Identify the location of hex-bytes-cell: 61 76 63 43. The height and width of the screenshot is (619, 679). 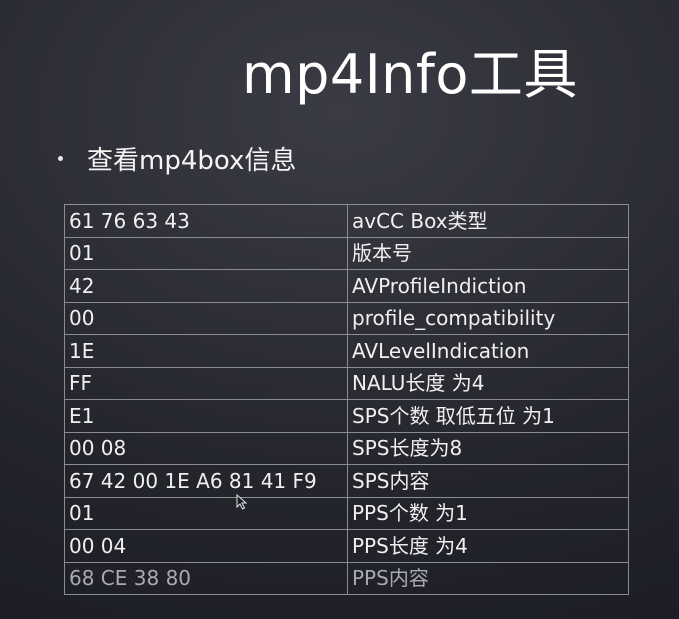
(206, 221).